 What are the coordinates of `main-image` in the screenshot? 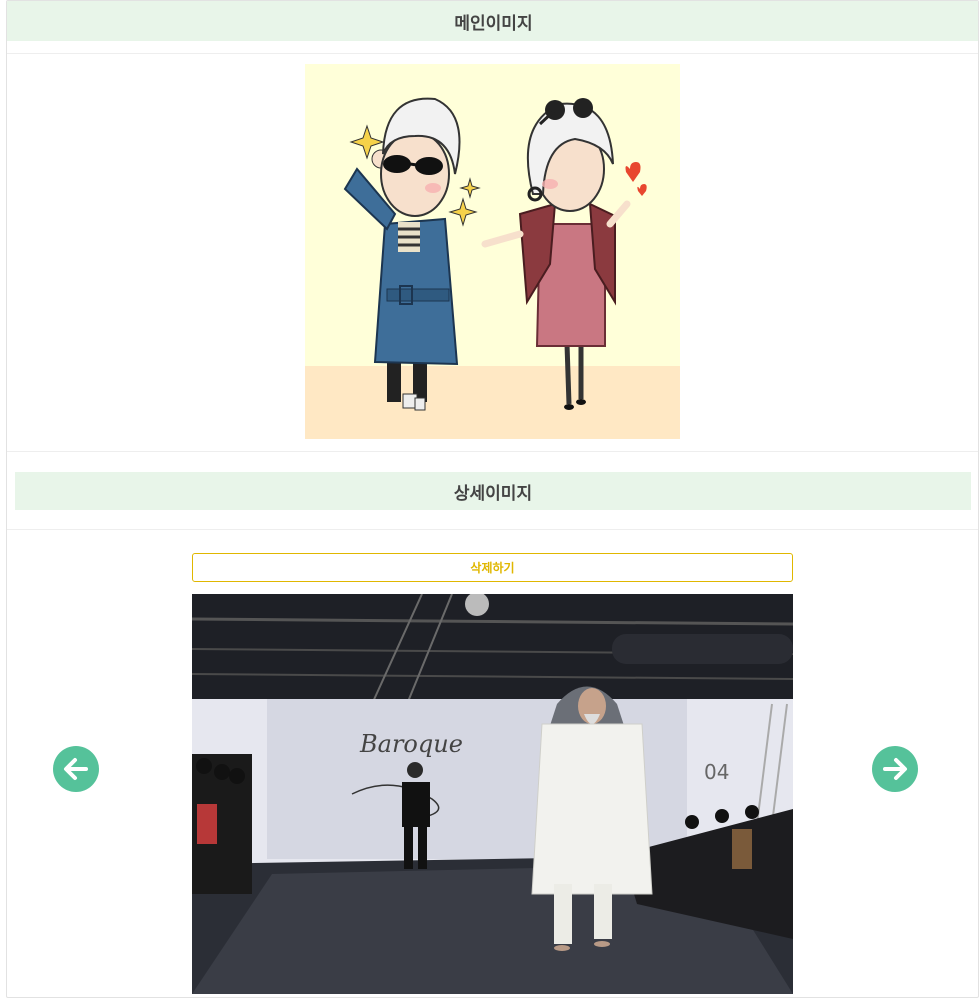 It's located at (492, 251).